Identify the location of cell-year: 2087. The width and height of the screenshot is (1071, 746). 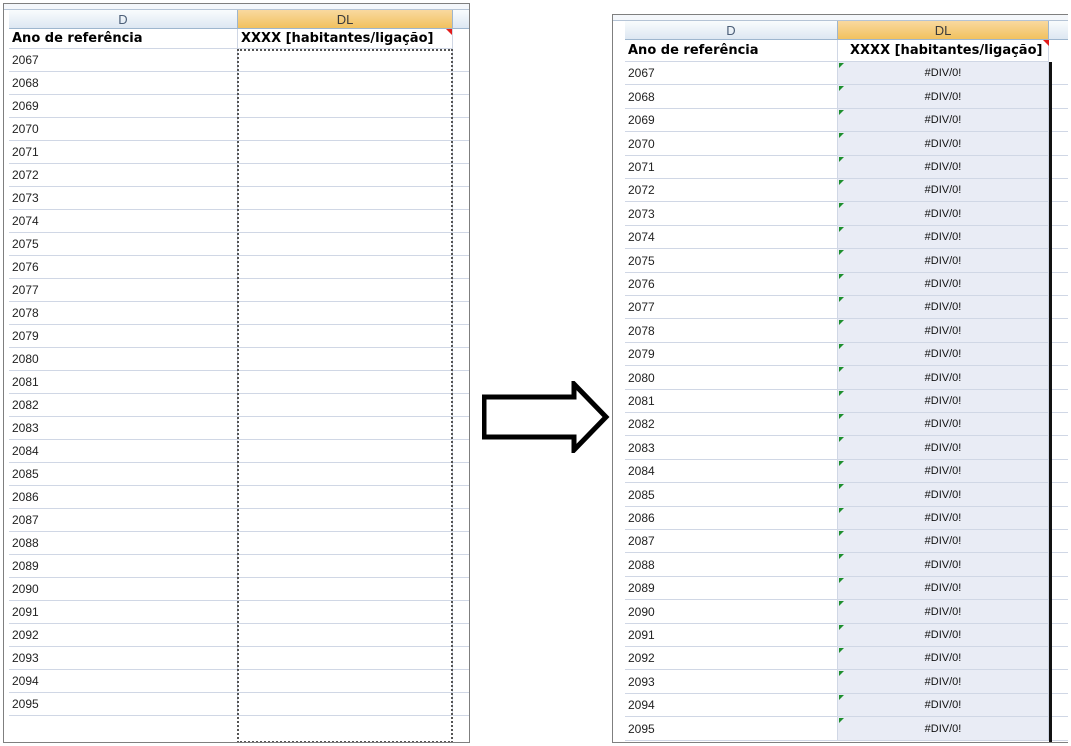
(123, 520).